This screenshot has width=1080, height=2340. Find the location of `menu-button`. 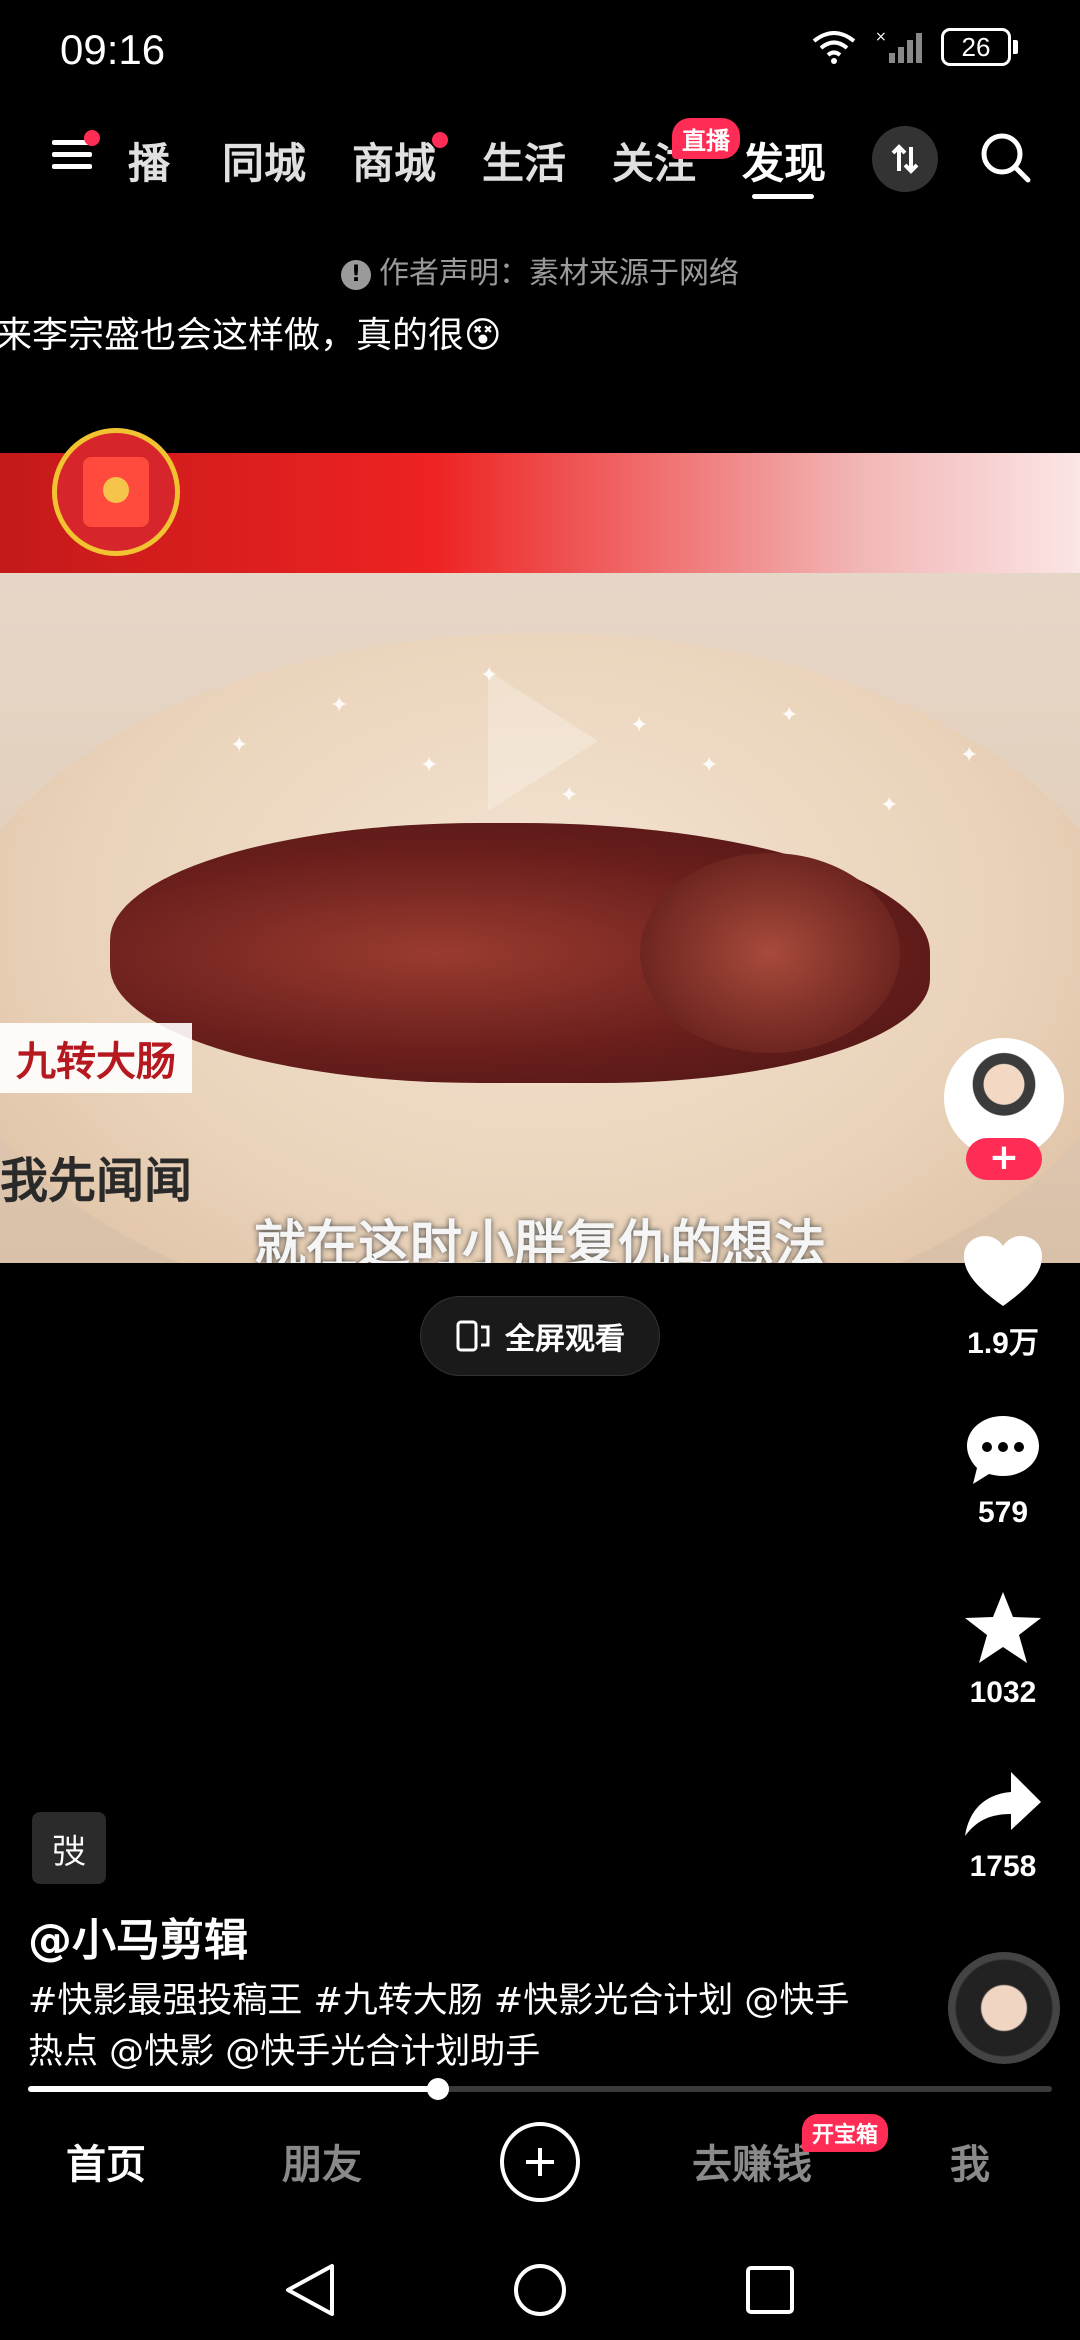

menu-button is located at coordinates (74, 155).